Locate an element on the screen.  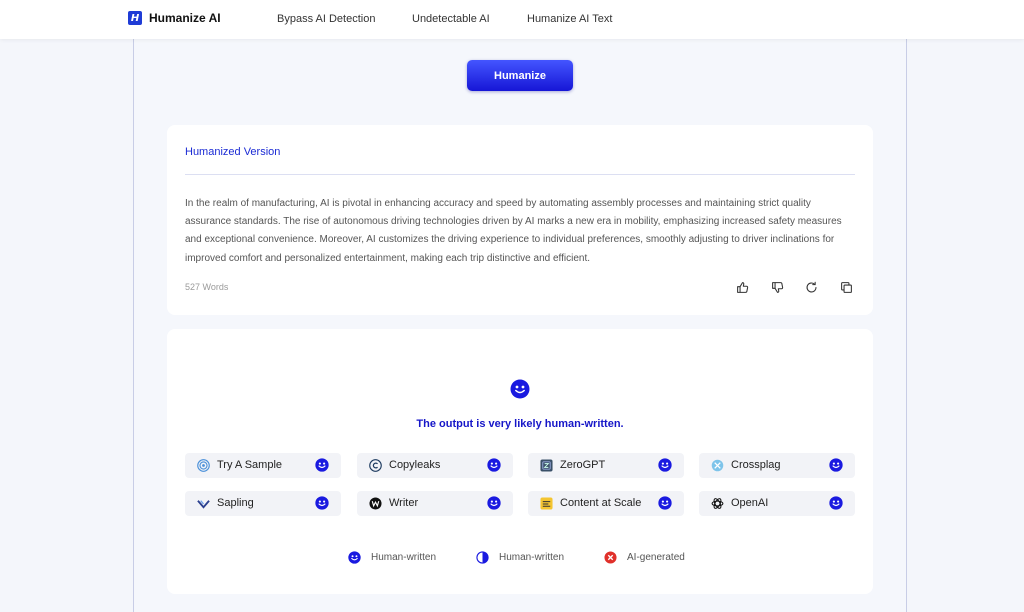
brand: H Humanize AI is located at coordinates (174, 18).